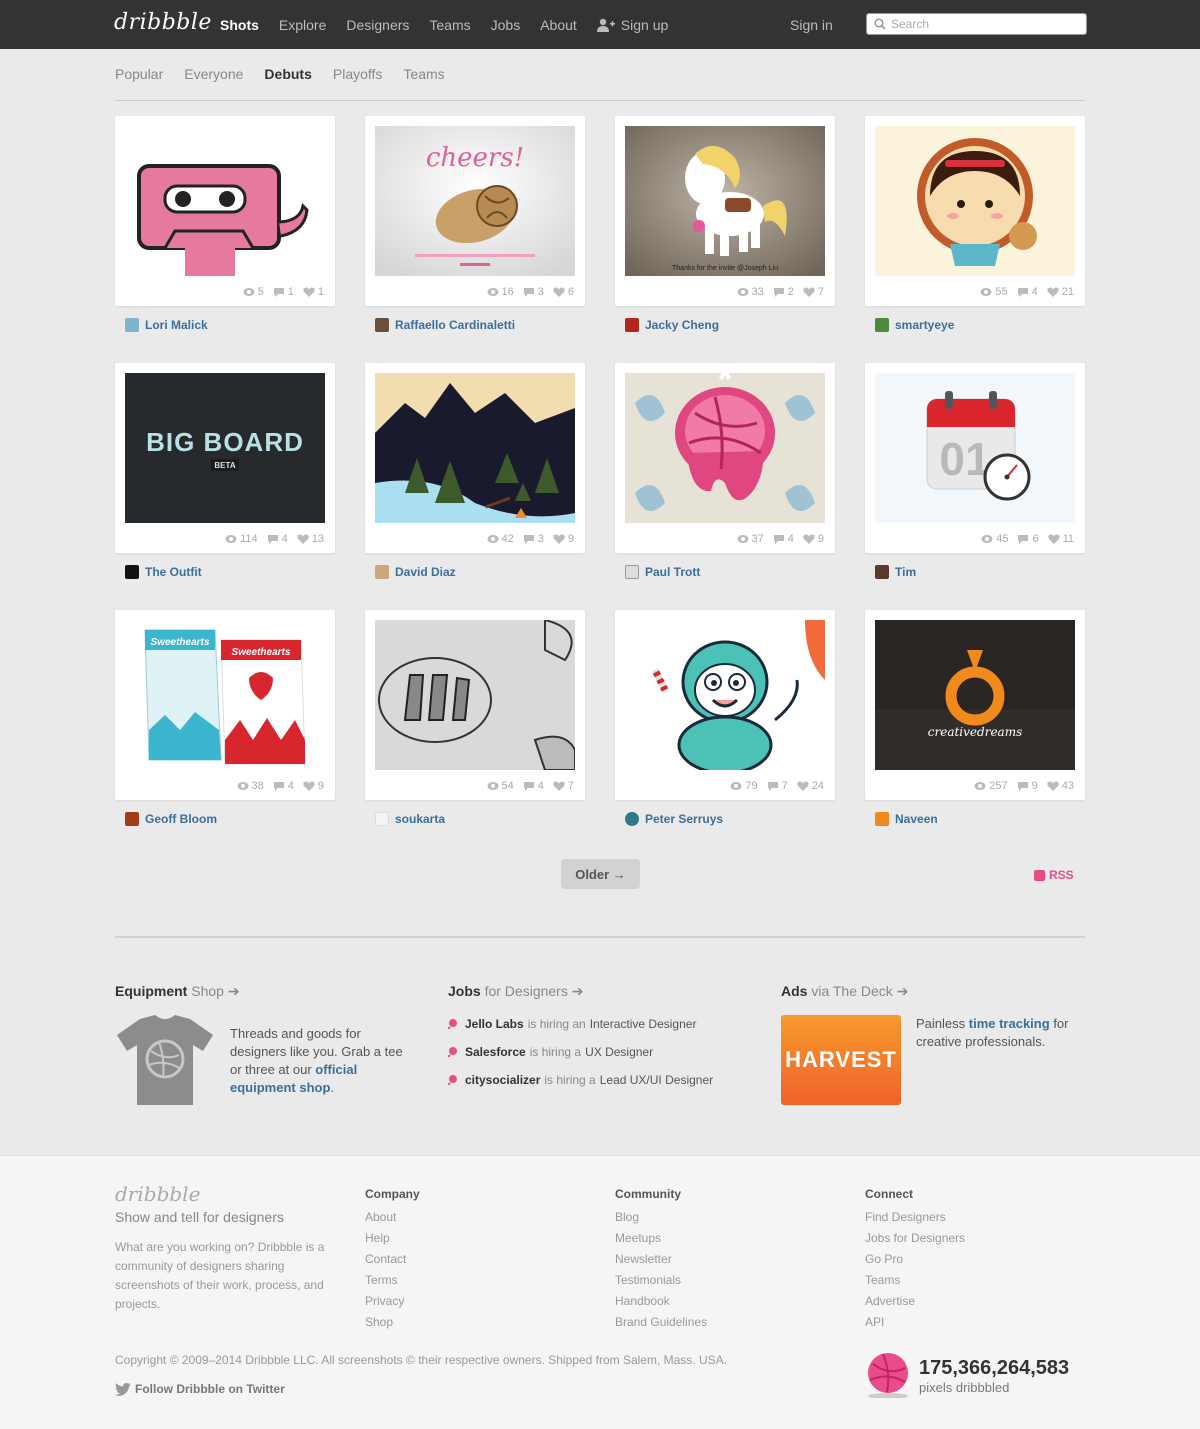 This screenshot has width=1200, height=1429. I want to click on footer-link-handbook: Handbook, so click(661, 1301).